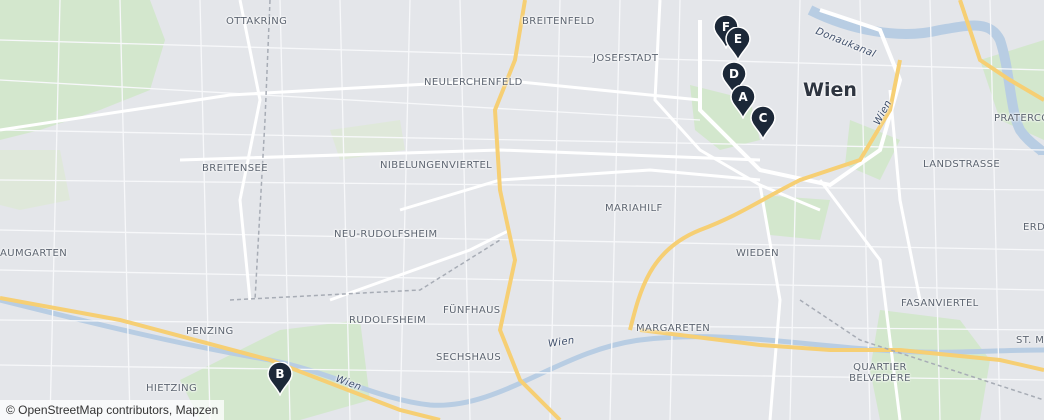  I want to click on district-label-wieden: WIEDEN, so click(758, 253).